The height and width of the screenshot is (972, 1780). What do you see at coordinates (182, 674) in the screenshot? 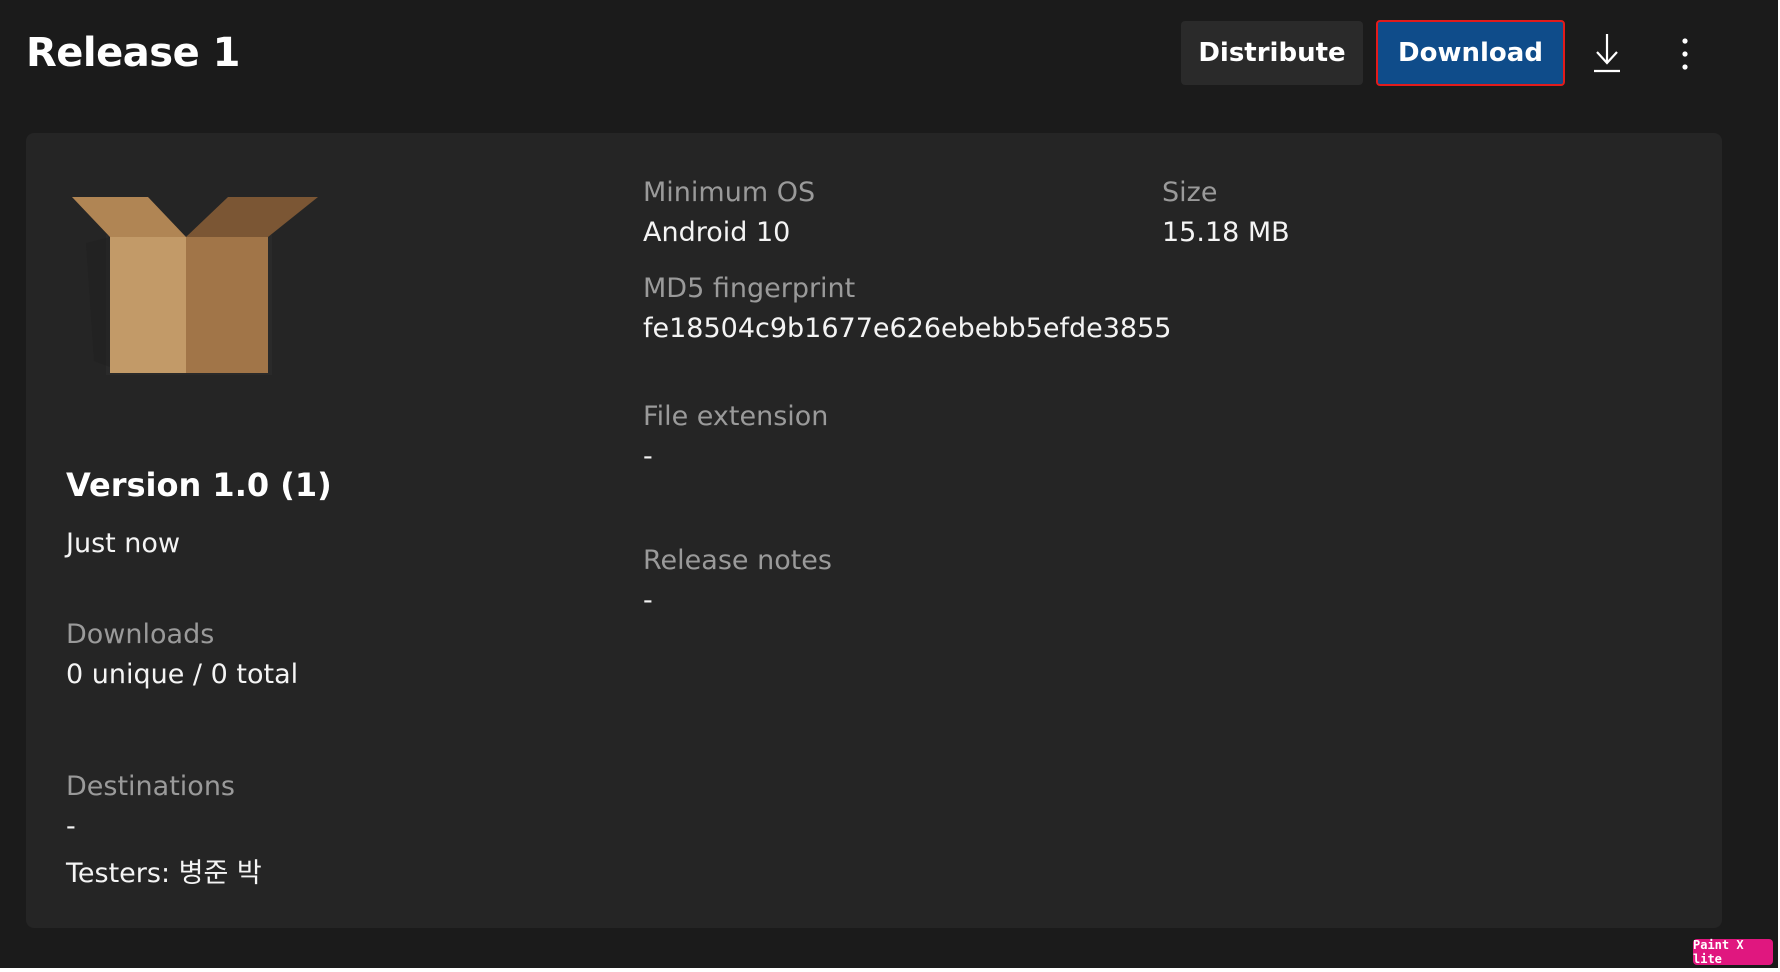
I see `downloads-value: 0 unique / 0 total` at bounding box center [182, 674].